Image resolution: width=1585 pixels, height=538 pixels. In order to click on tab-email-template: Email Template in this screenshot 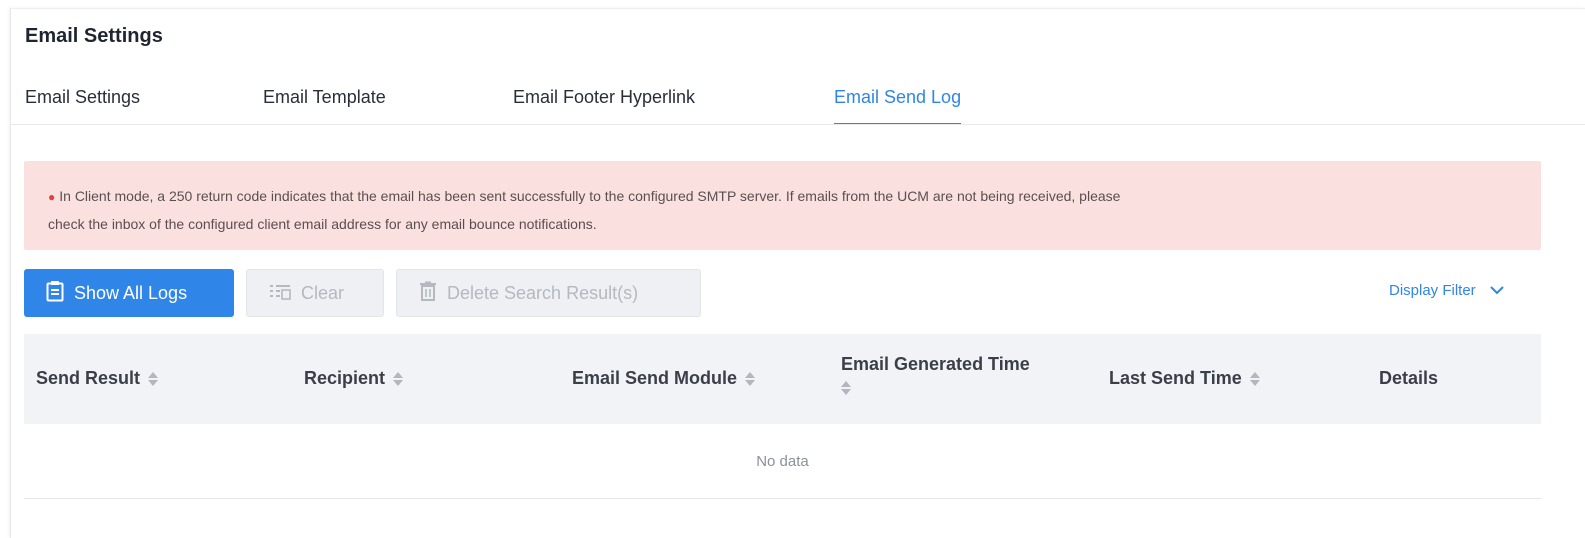, I will do `click(324, 106)`.